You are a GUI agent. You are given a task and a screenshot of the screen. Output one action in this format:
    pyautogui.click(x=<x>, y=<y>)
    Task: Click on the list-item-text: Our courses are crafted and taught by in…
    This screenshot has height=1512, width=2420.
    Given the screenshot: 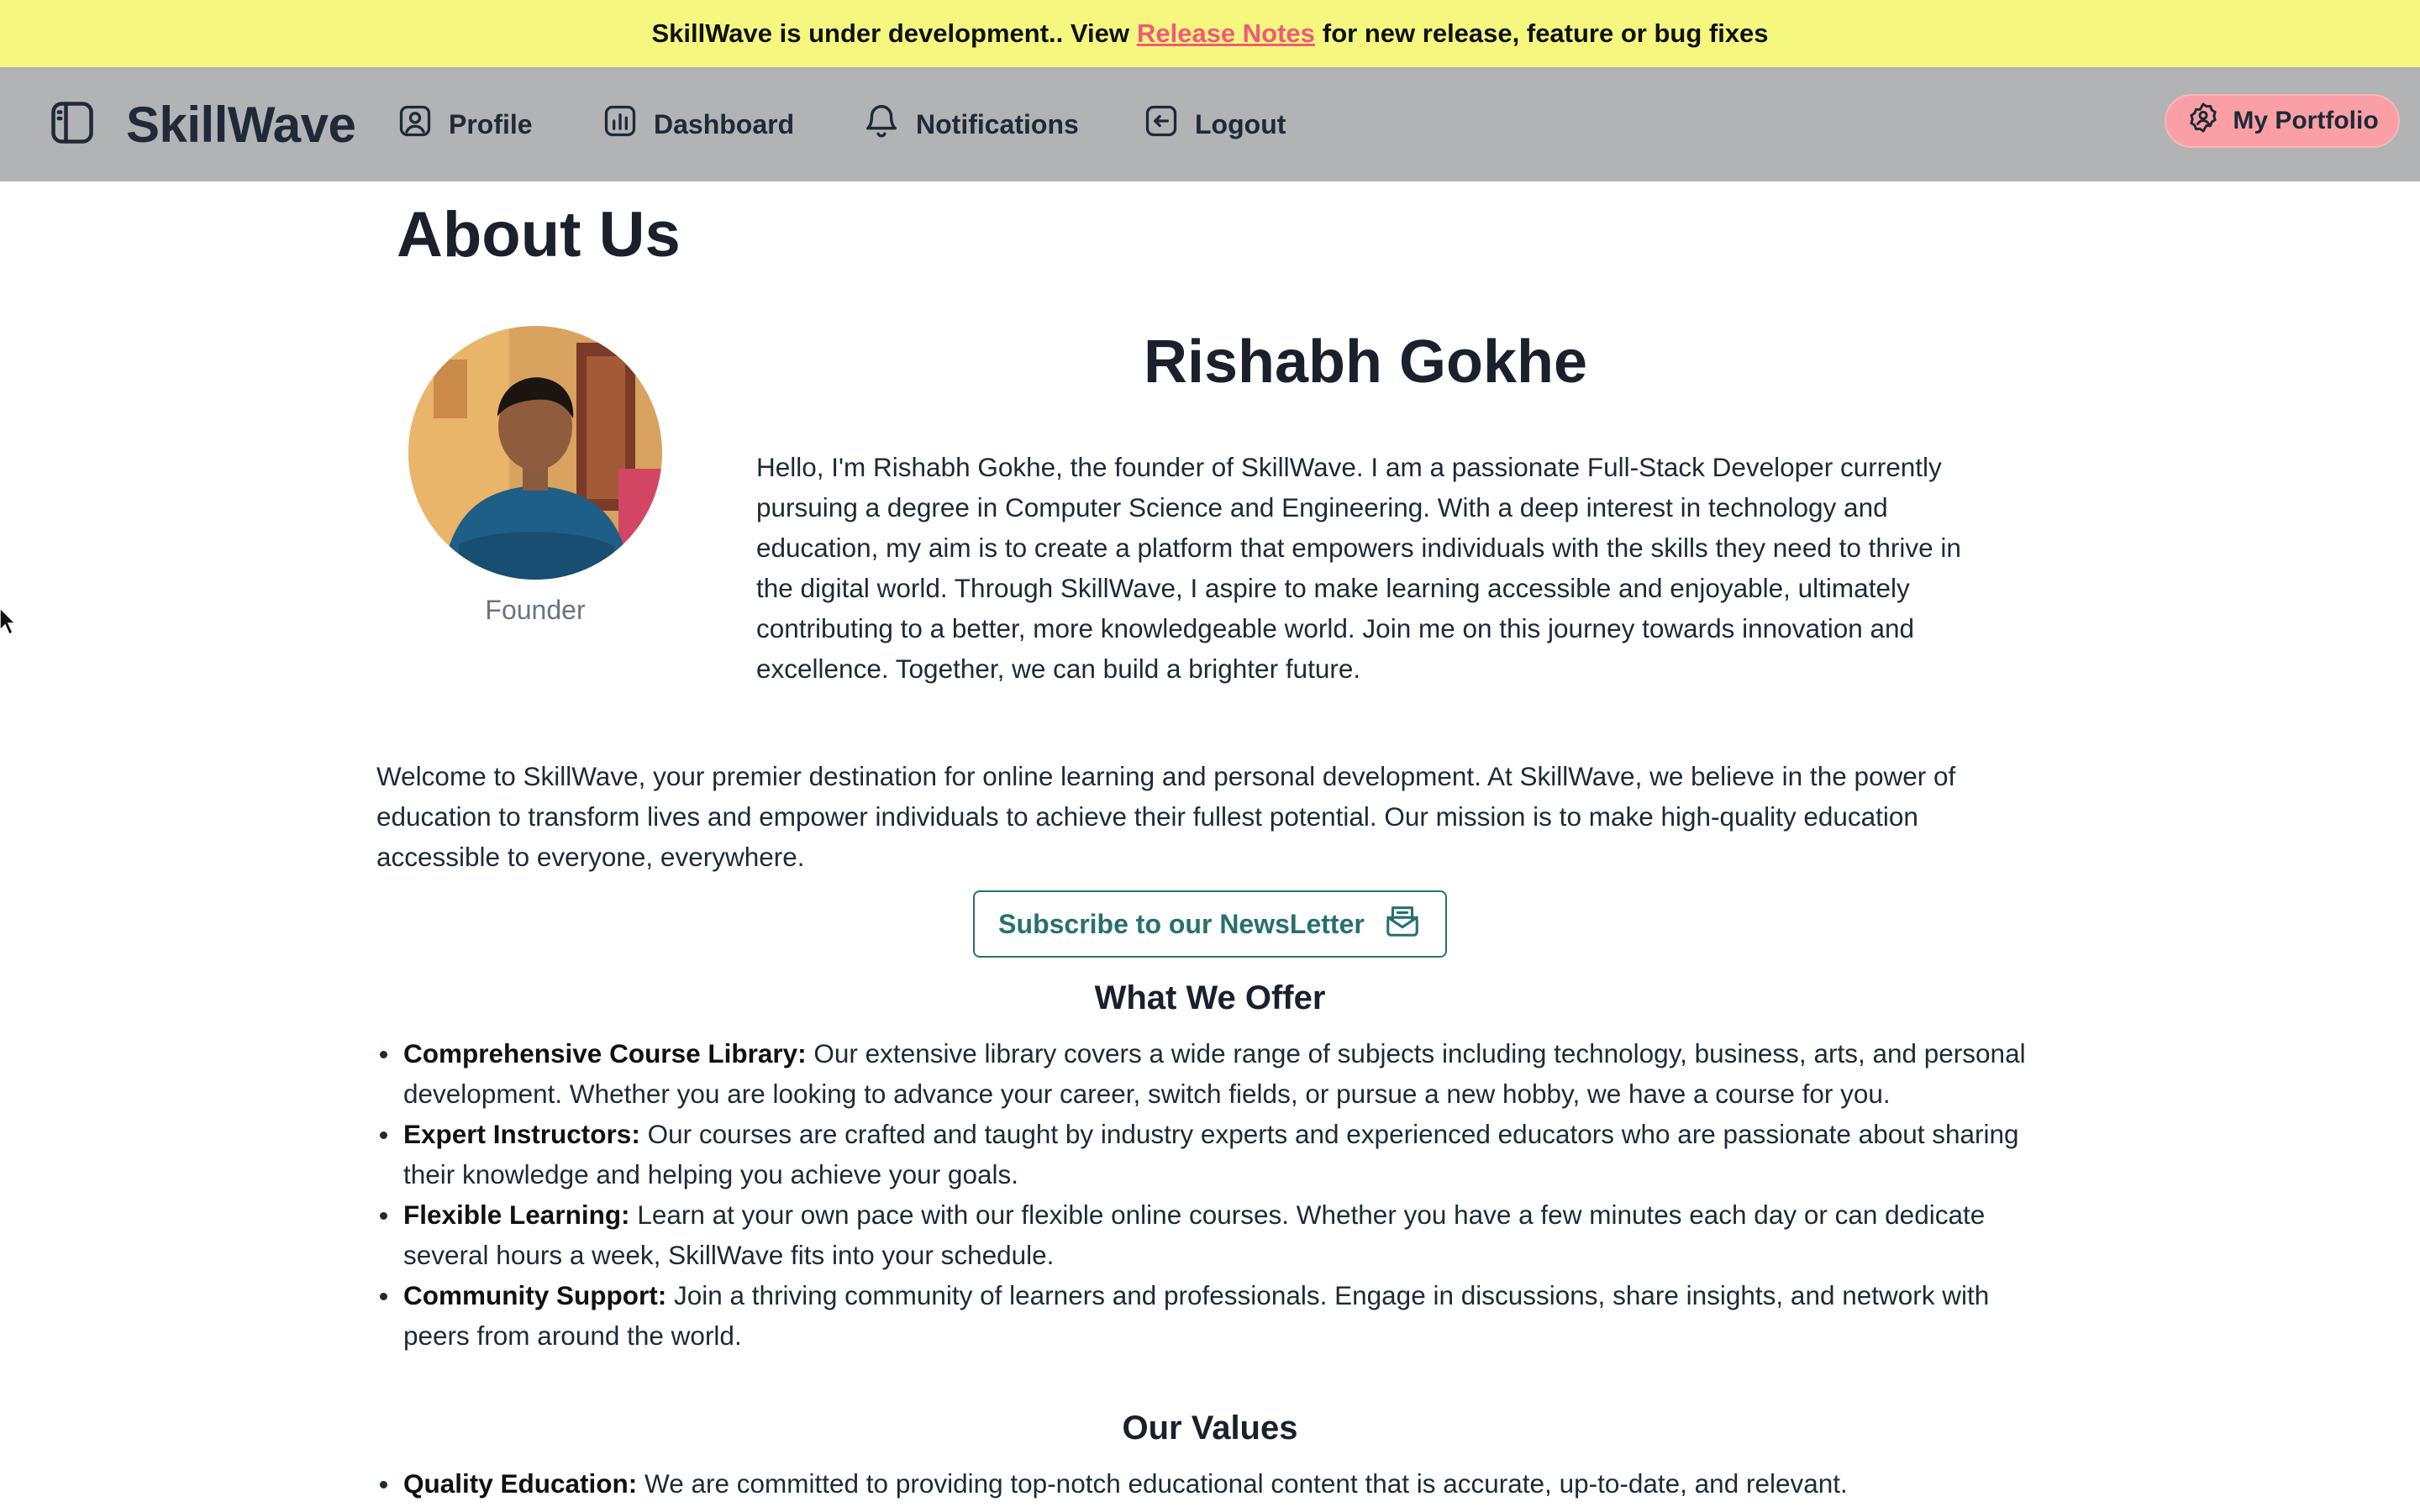 What is the action you would take?
    pyautogui.click(x=1211, y=1154)
    